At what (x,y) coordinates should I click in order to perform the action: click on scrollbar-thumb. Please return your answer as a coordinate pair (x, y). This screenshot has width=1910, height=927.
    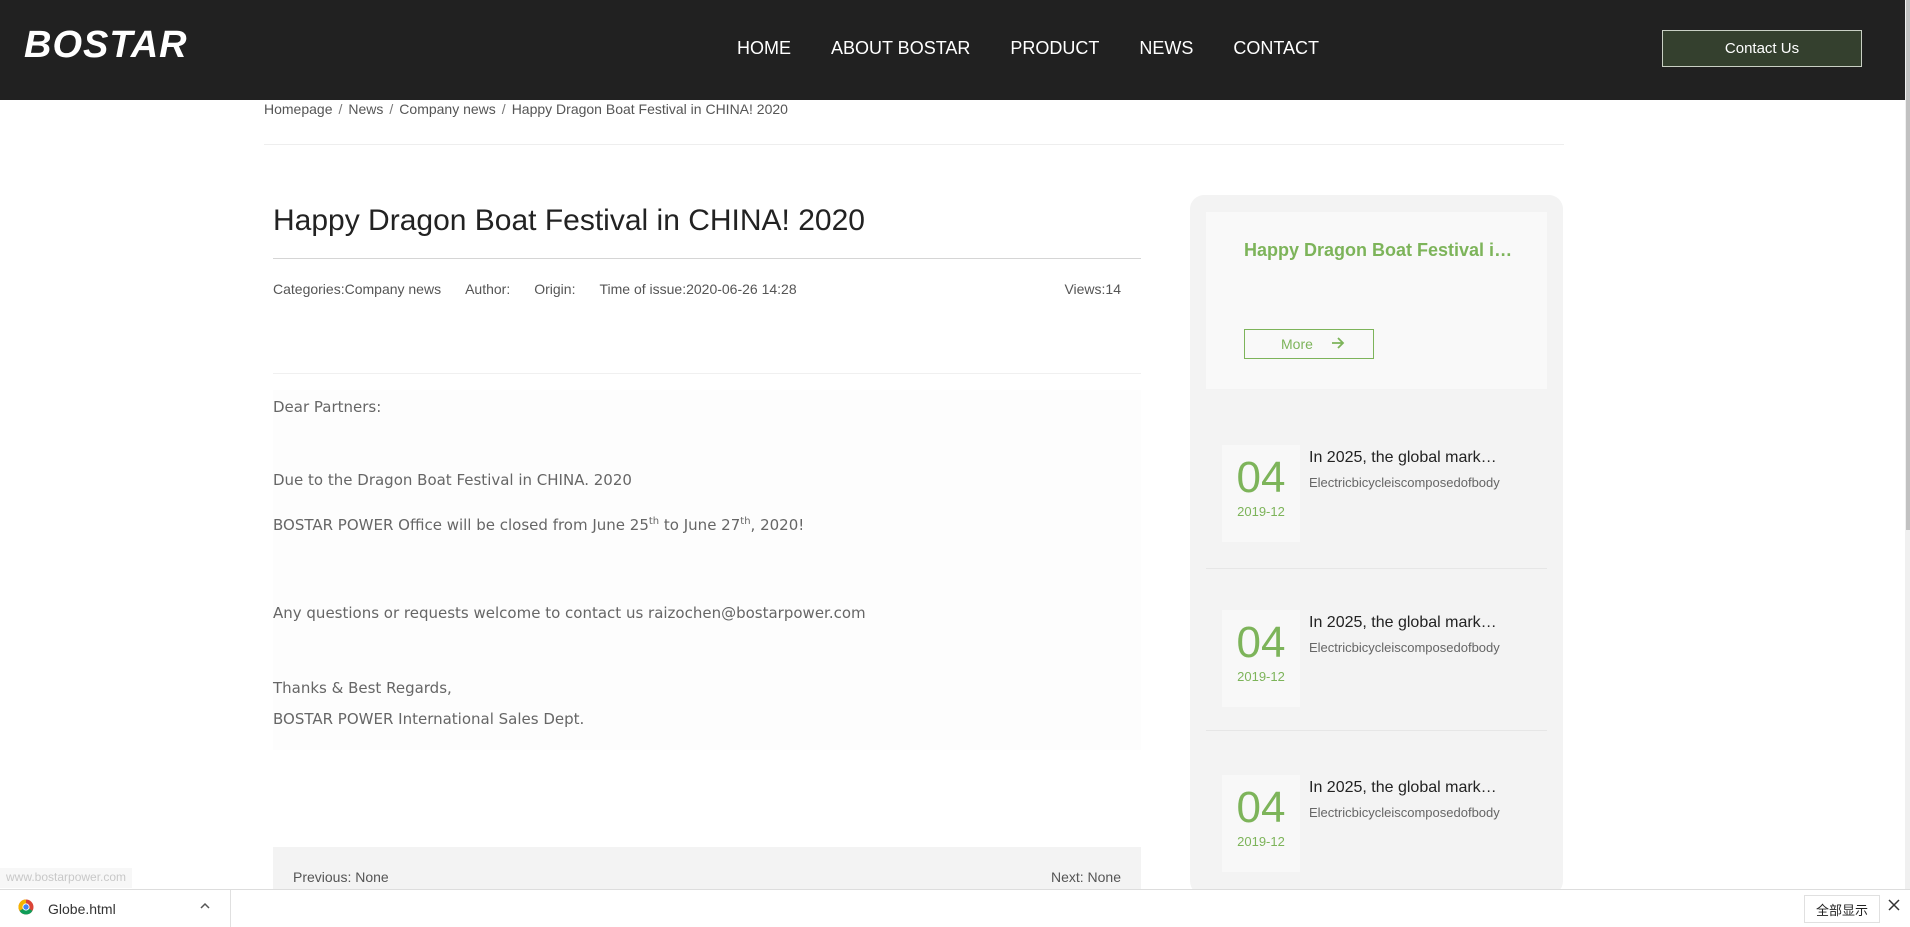
    Looking at the image, I should click on (1908, 265).